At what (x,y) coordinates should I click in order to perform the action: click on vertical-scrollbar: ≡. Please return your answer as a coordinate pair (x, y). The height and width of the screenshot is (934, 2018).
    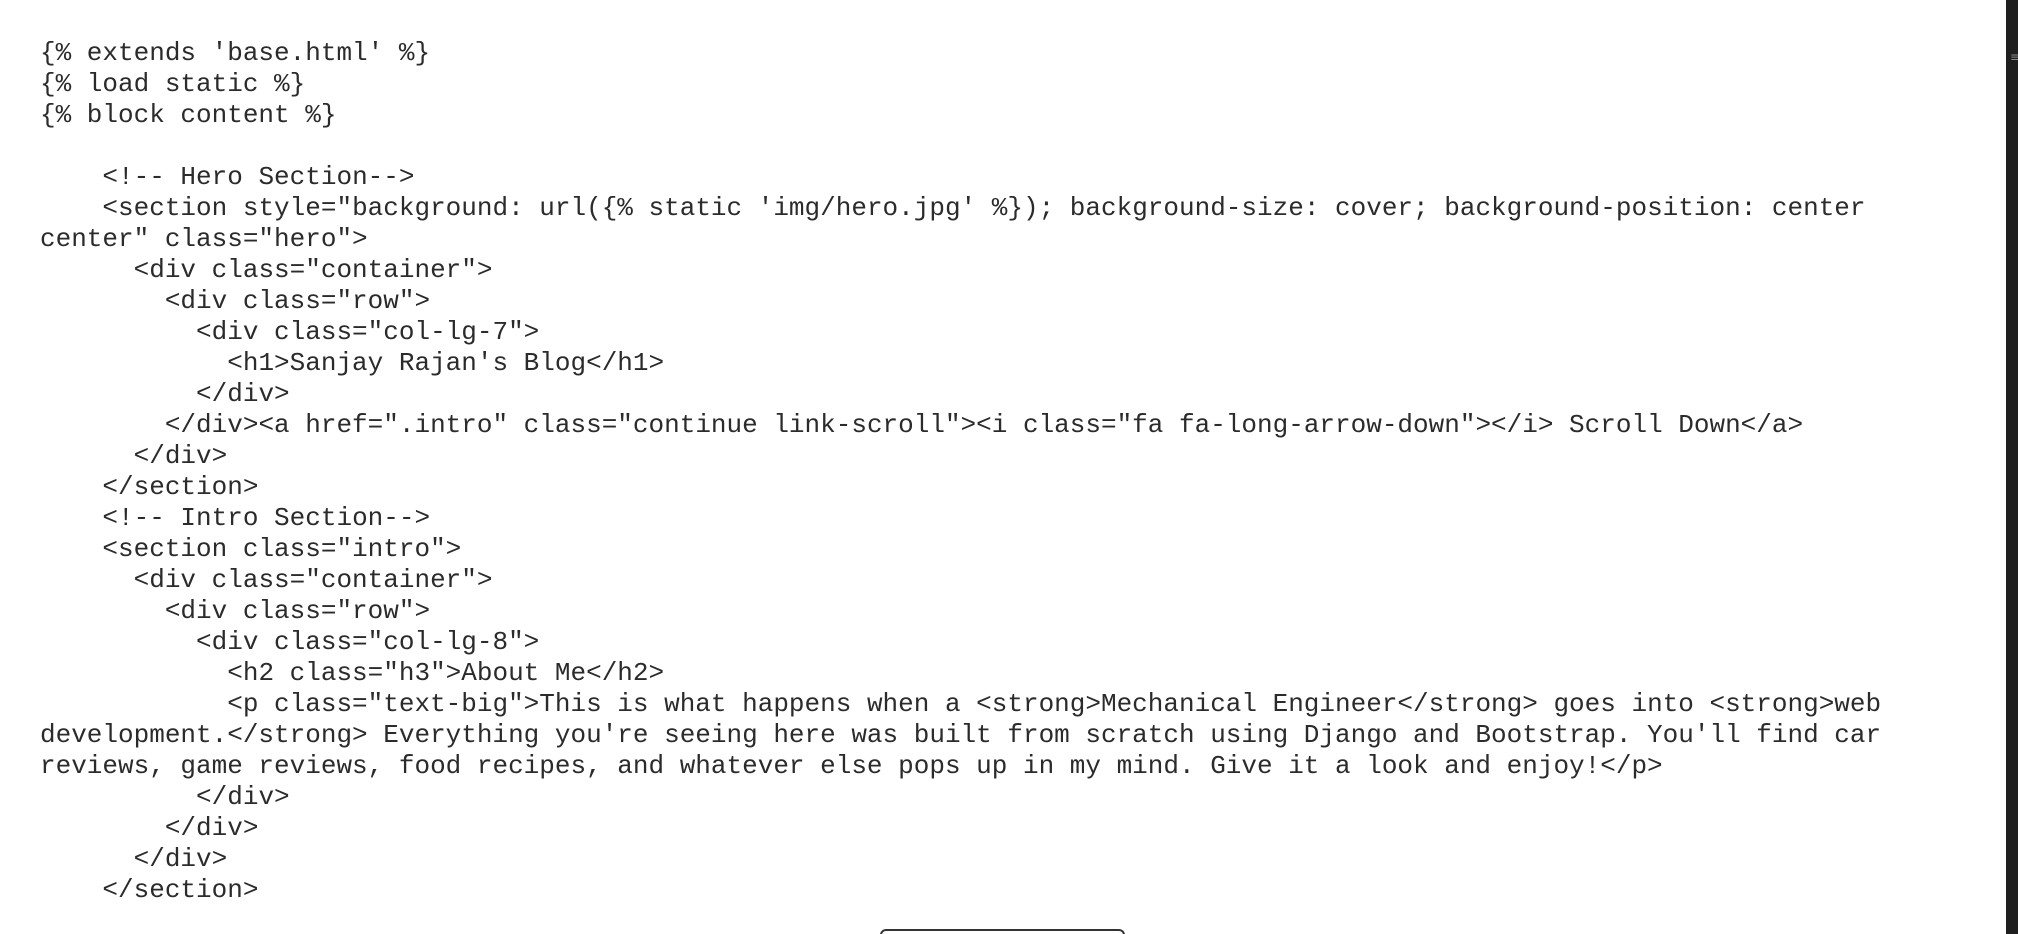
    Looking at the image, I should click on (2012, 467).